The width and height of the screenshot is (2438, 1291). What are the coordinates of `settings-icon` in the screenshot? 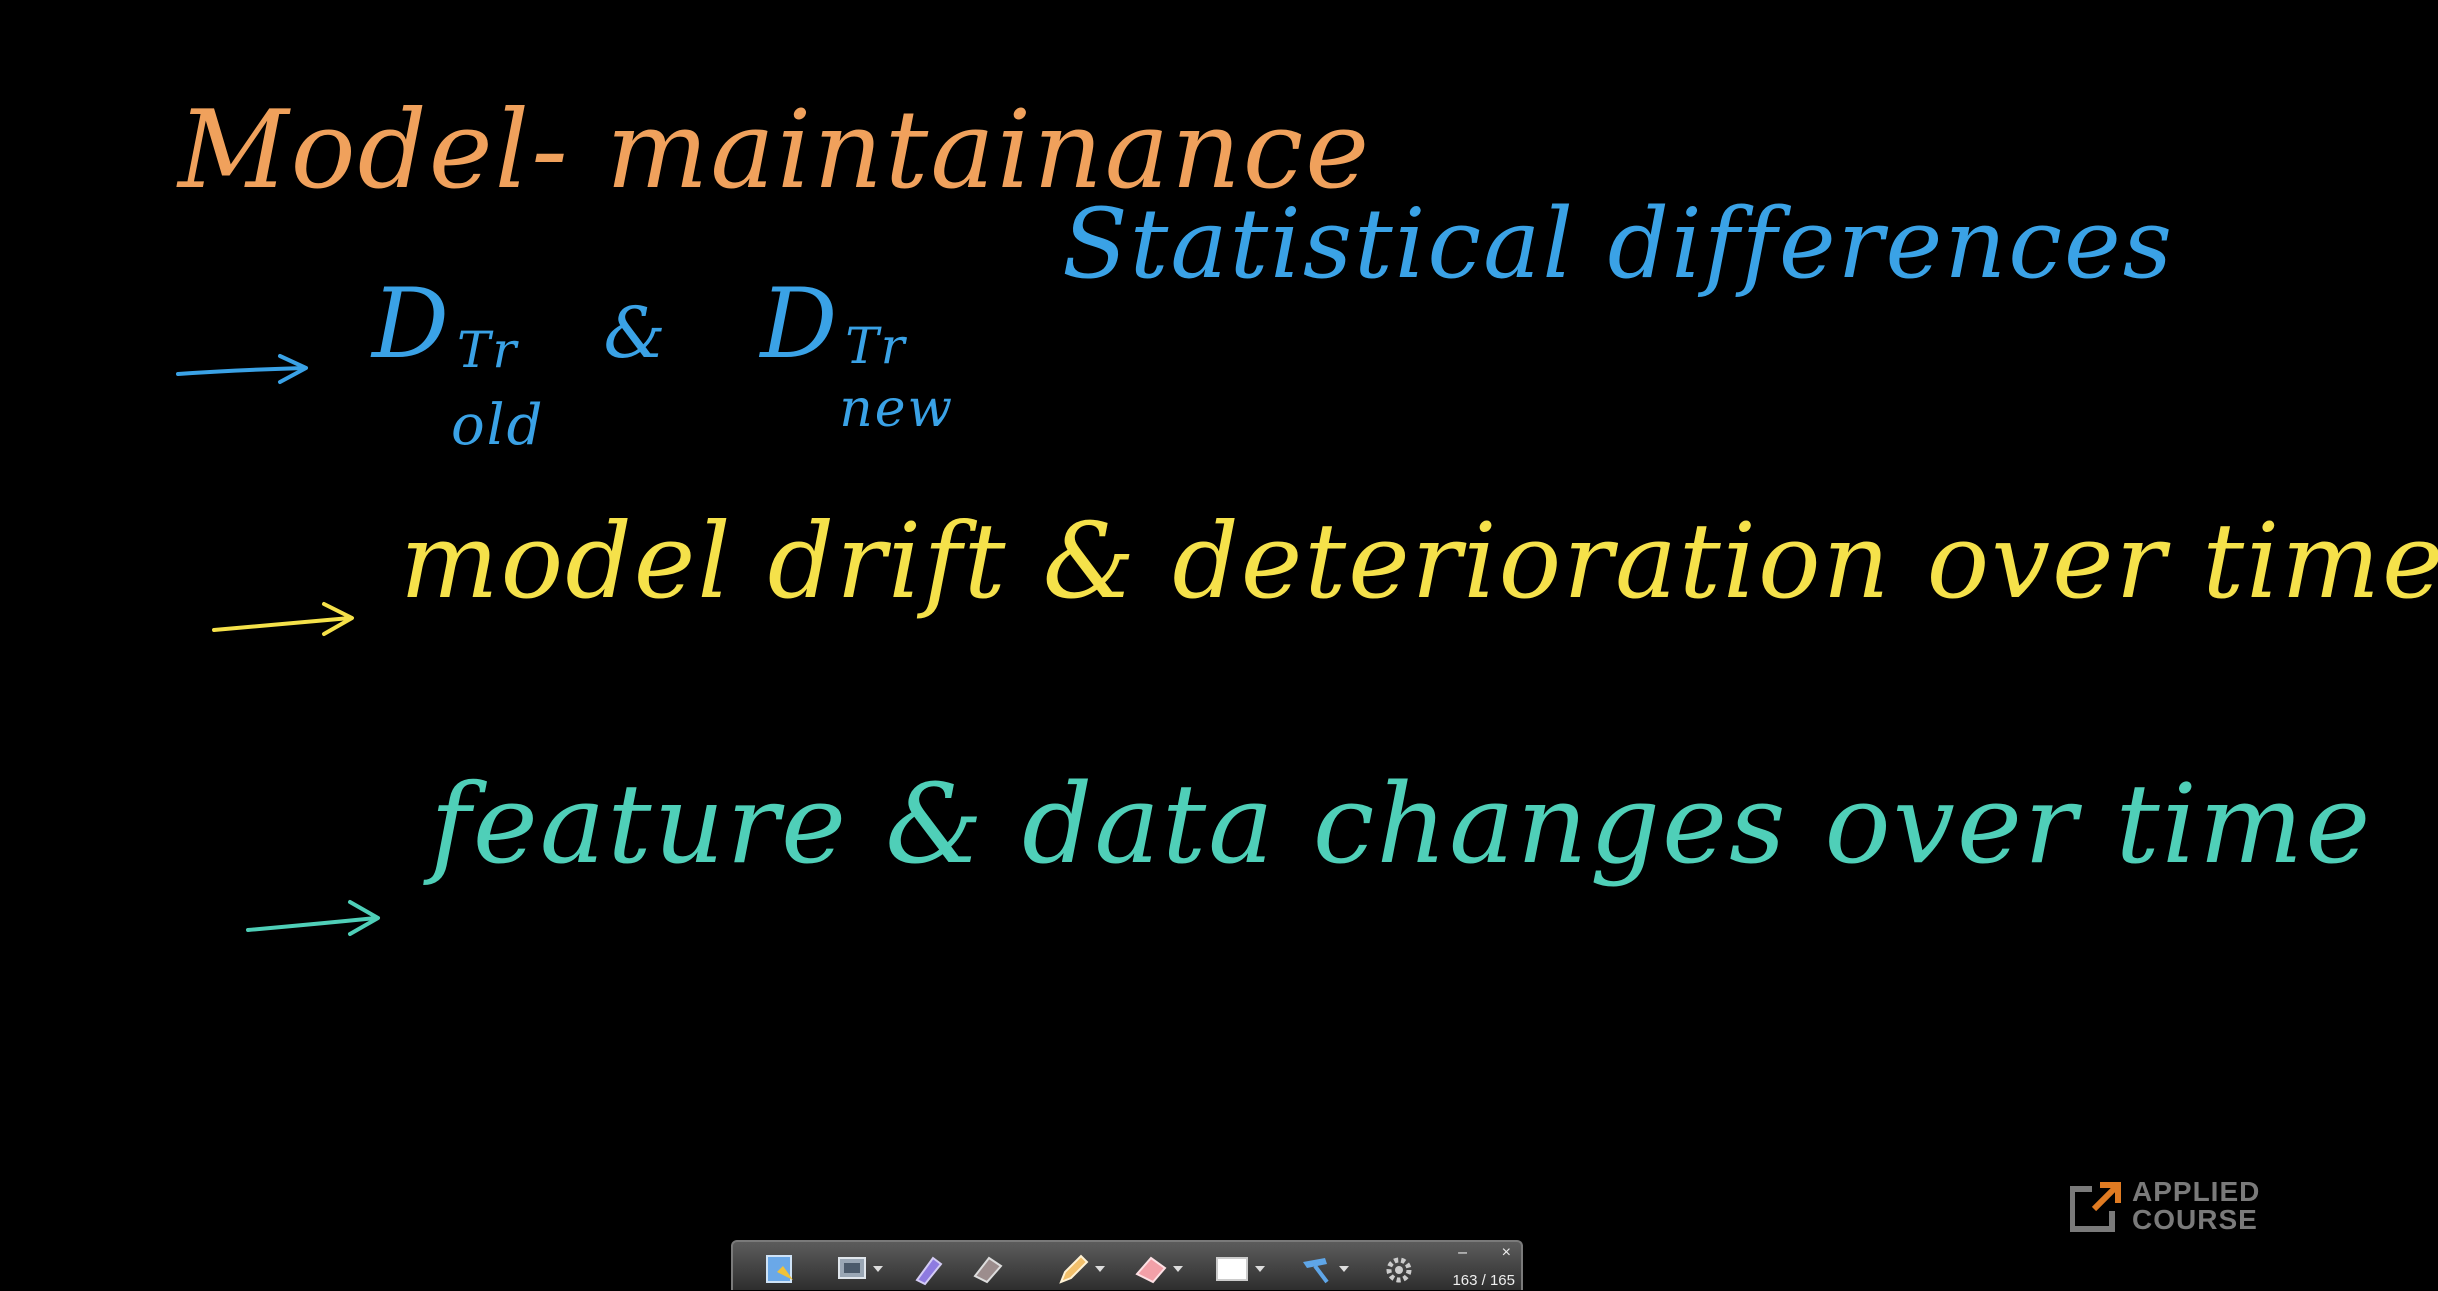 It's located at (1399, 1269).